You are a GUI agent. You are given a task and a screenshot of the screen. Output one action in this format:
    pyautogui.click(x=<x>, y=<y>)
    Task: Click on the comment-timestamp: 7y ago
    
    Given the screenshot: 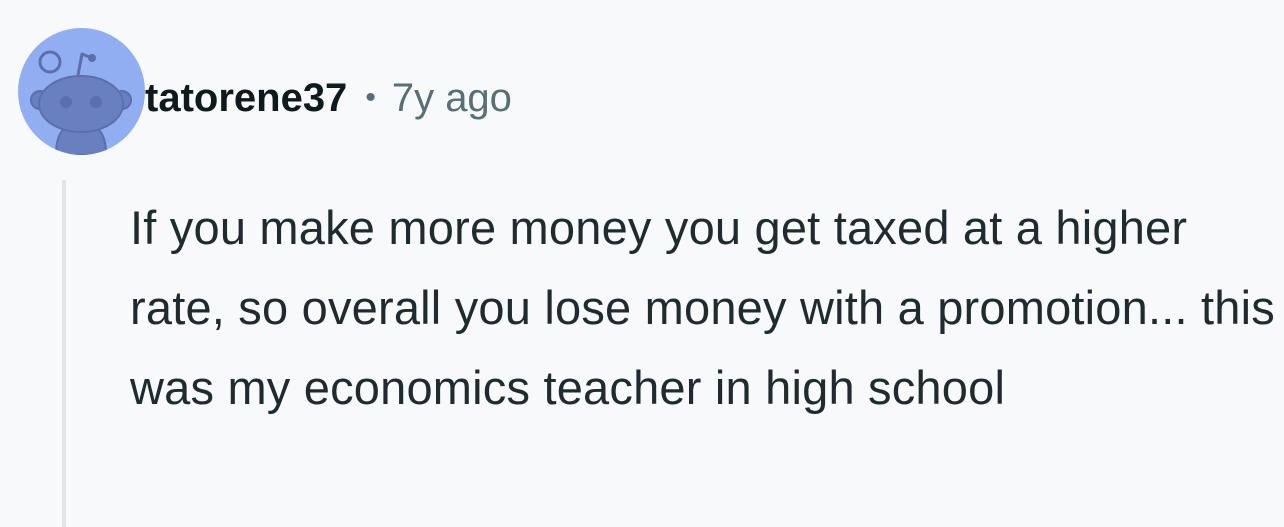 What is the action you would take?
    pyautogui.click(x=452, y=98)
    